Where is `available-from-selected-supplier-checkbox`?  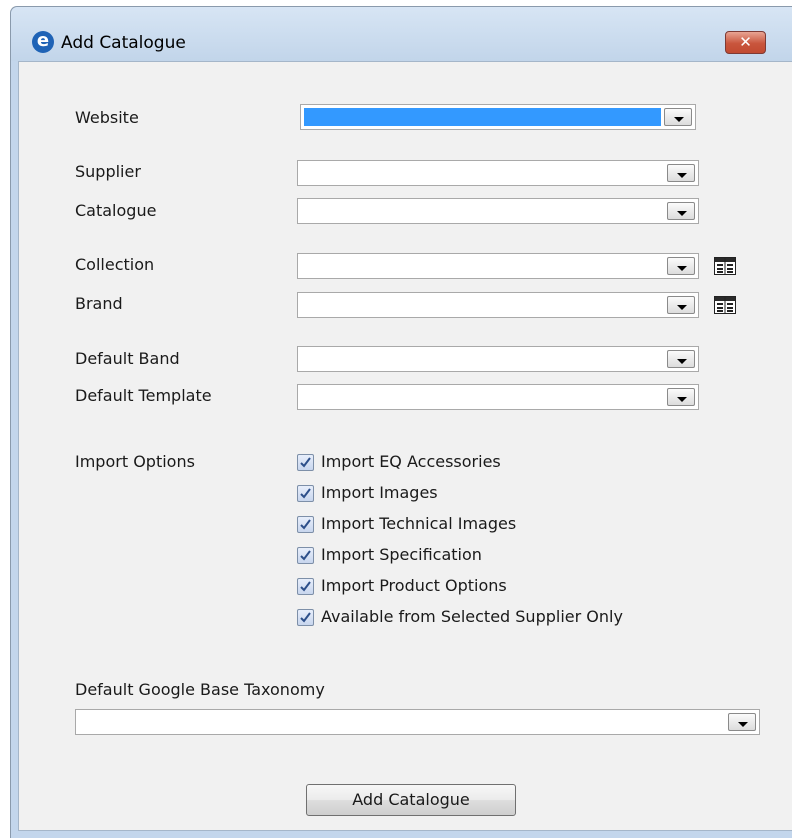
available-from-selected-supplier-checkbox is located at coordinates (305, 617).